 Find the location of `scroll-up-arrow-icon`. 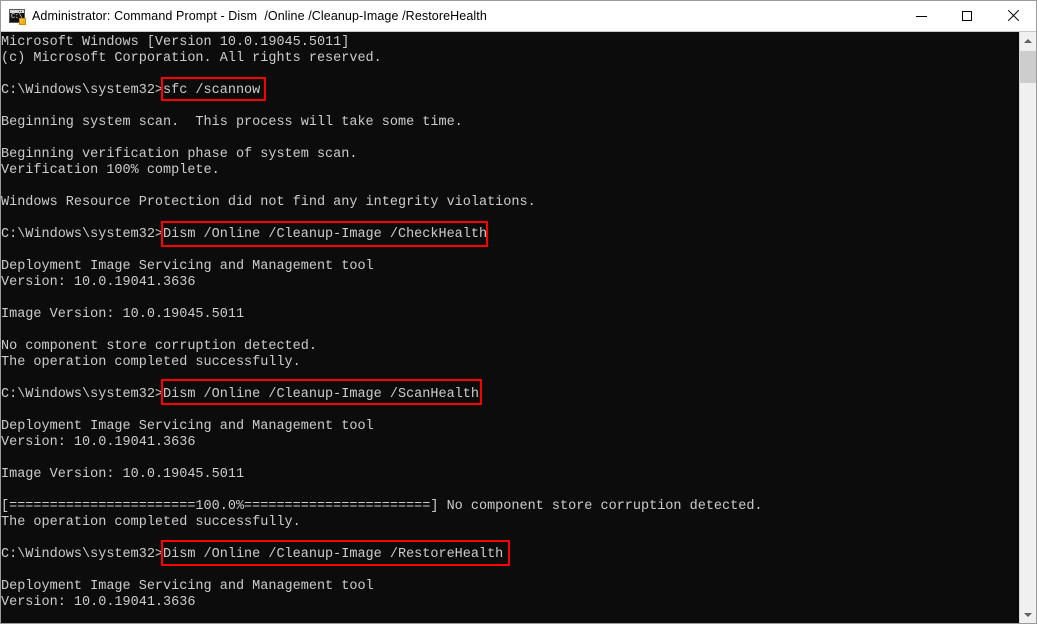

scroll-up-arrow-icon is located at coordinates (1028, 40).